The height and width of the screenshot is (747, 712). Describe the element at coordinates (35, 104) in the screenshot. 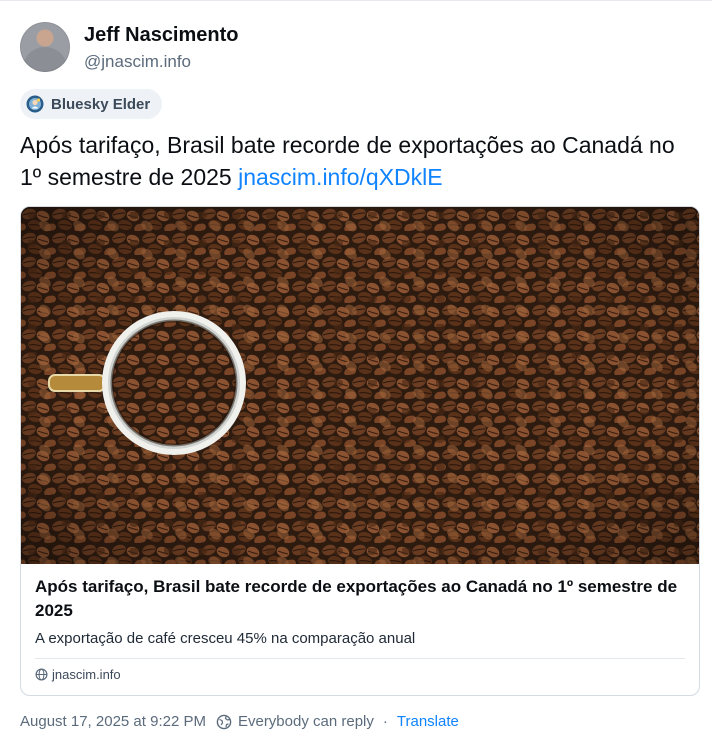

I see `elder-badge-icon` at that location.